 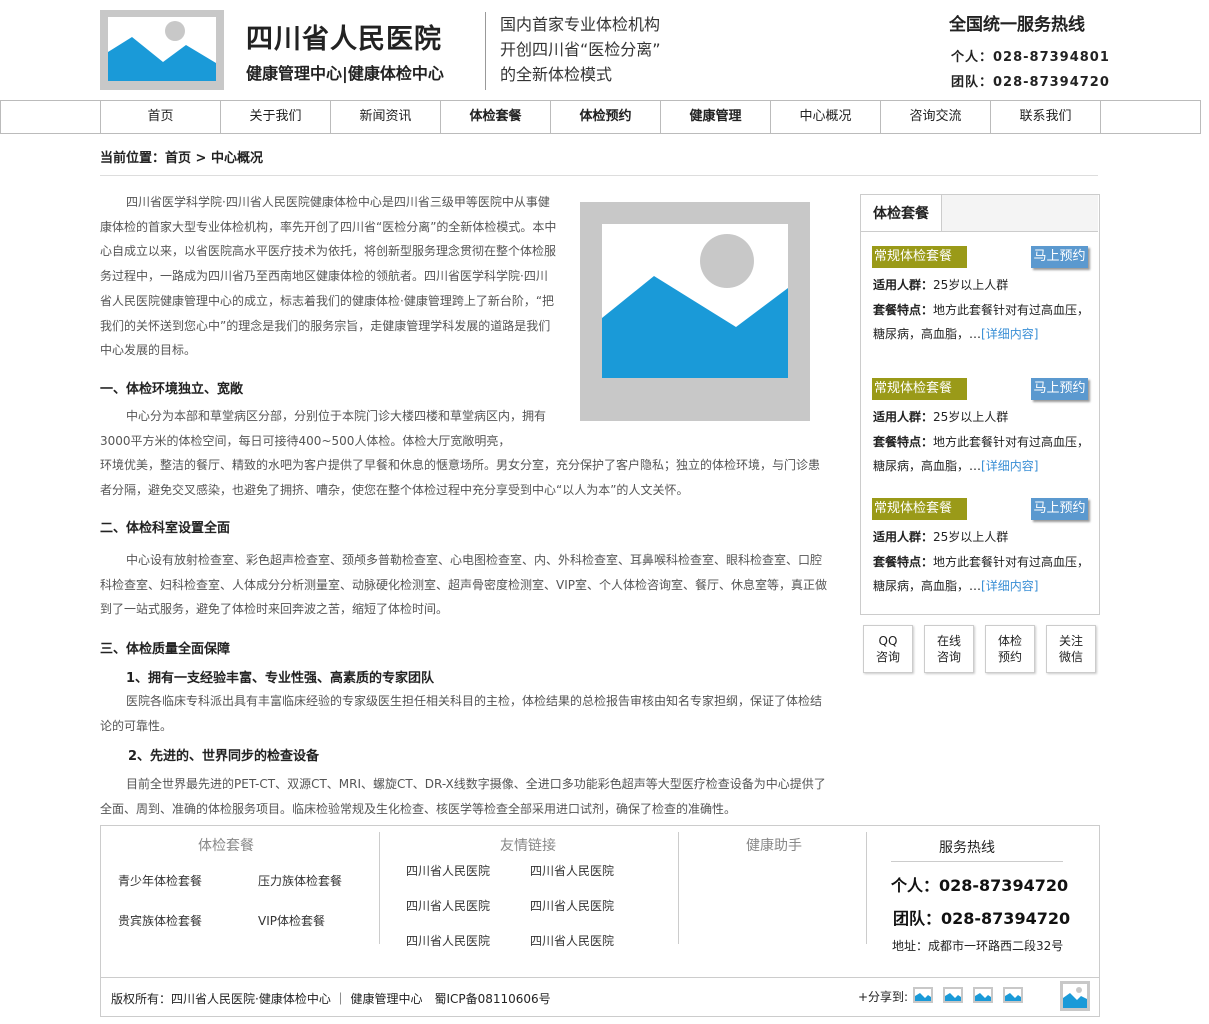 What do you see at coordinates (160, 117) in the screenshot?
I see `nav-home: 首页` at bounding box center [160, 117].